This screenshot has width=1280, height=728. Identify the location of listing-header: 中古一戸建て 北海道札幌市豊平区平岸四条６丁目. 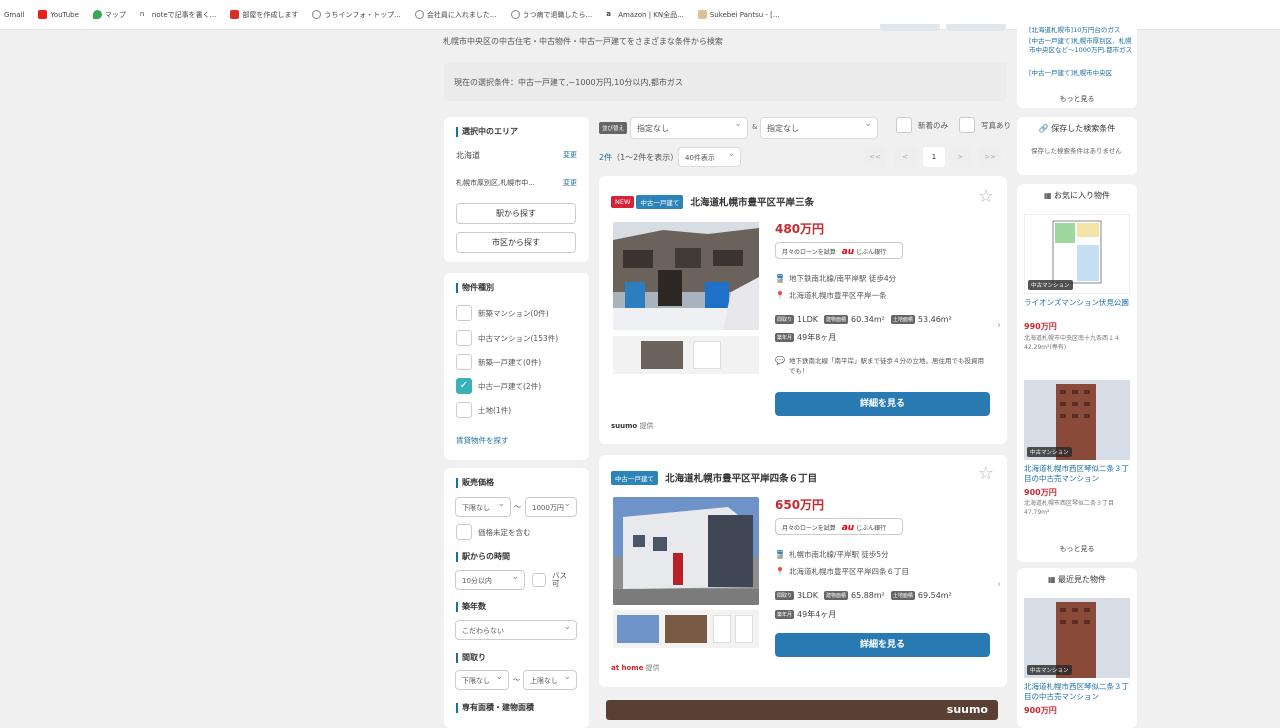
(714, 476).